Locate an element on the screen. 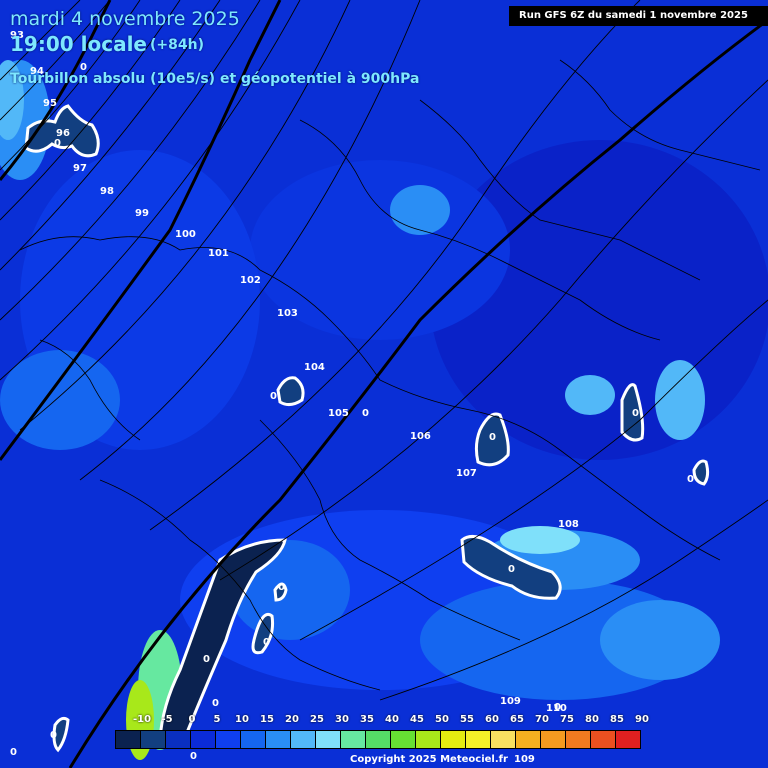  legend-label: -5 is located at coordinates (167, 719).